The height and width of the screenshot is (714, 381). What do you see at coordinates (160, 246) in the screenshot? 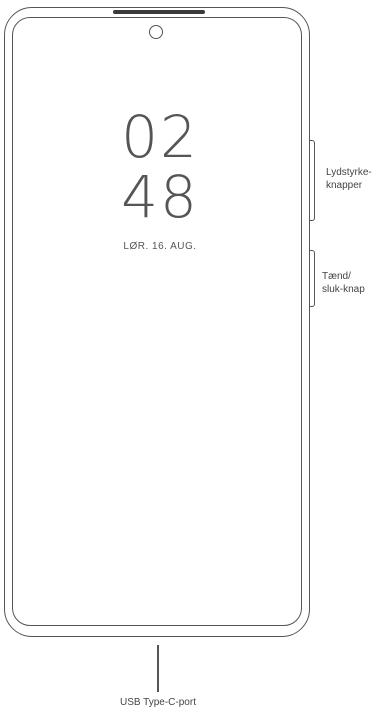
I see `lockscreen-date: LØR. 16. AUG.` at bounding box center [160, 246].